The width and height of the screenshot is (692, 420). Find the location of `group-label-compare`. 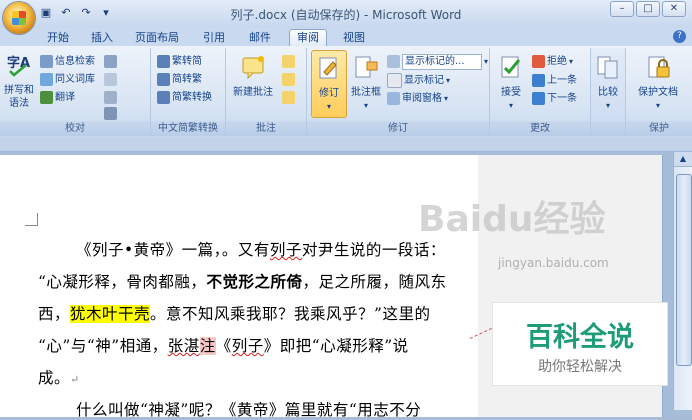

group-label-compare is located at coordinates (608, 128).